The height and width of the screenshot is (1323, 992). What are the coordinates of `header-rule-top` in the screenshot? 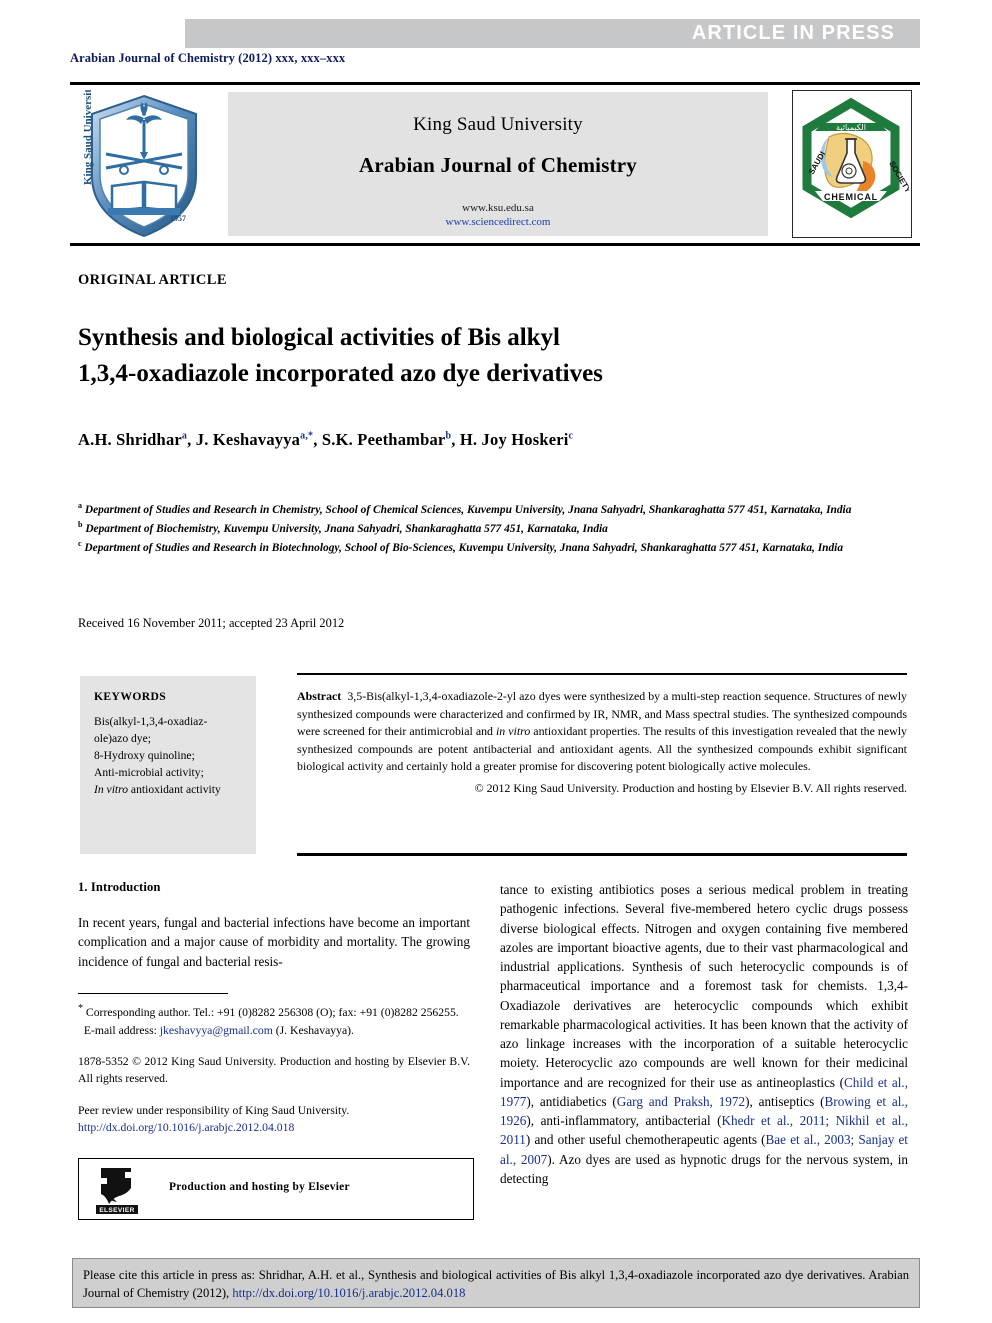 It's located at (495, 83).